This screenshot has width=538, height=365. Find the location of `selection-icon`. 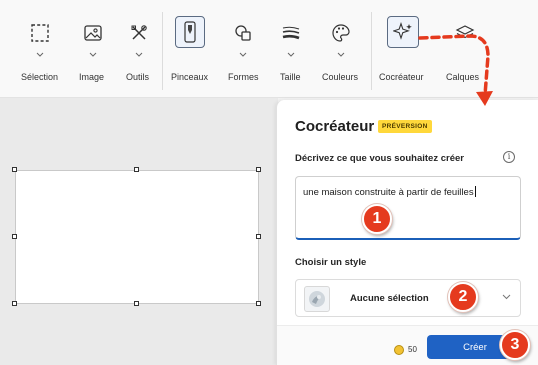

selection-icon is located at coordinates (40, 33).